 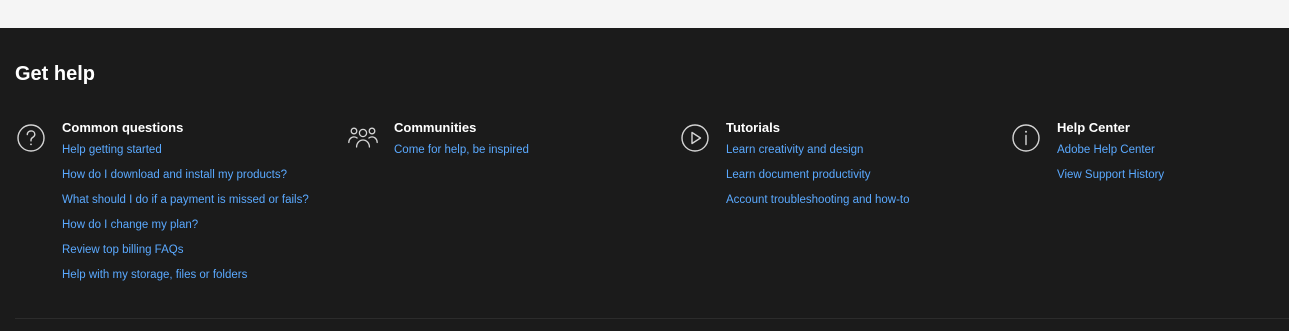 I want to click on link-creativity-design: Learn creativity and design, so click(x=794, y=150).